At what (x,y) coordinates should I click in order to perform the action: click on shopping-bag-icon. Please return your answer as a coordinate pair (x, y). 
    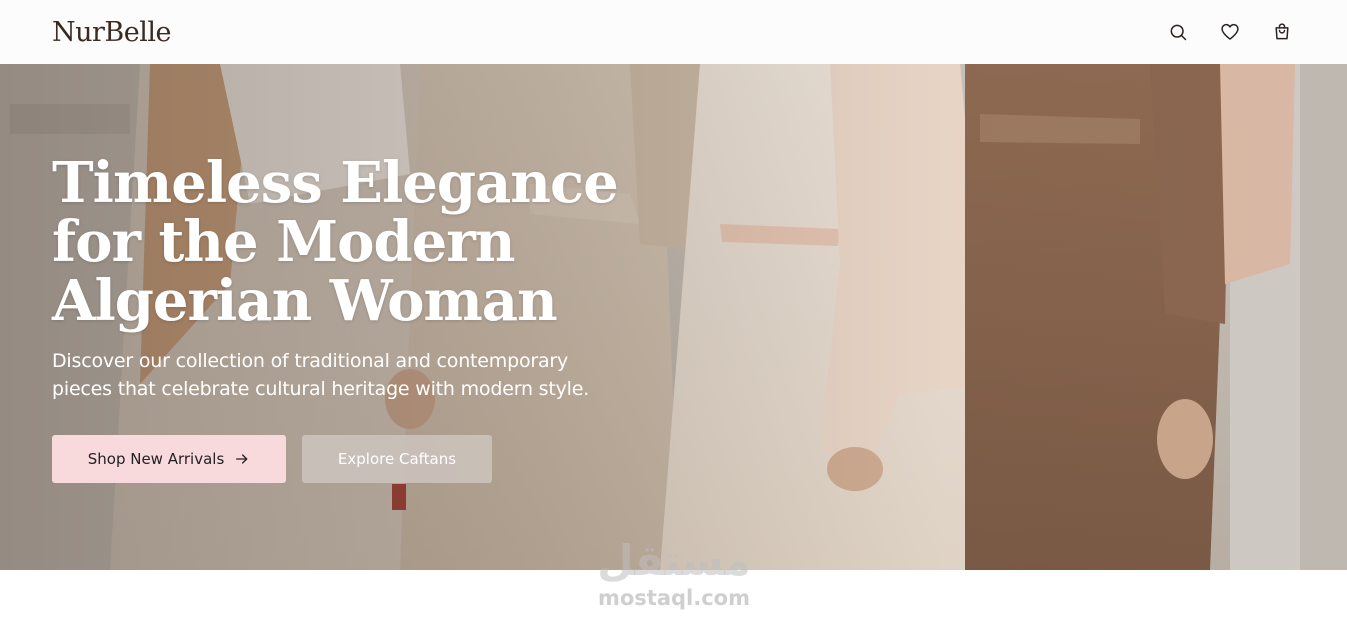
    Looking at the image, I should click on (1282, 32).